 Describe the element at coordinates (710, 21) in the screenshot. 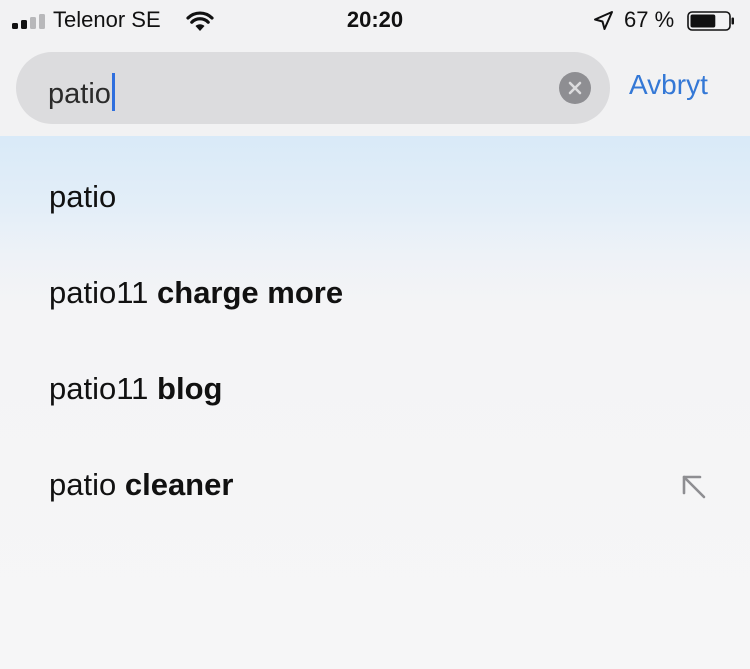

I see `battery-icon` at that location.